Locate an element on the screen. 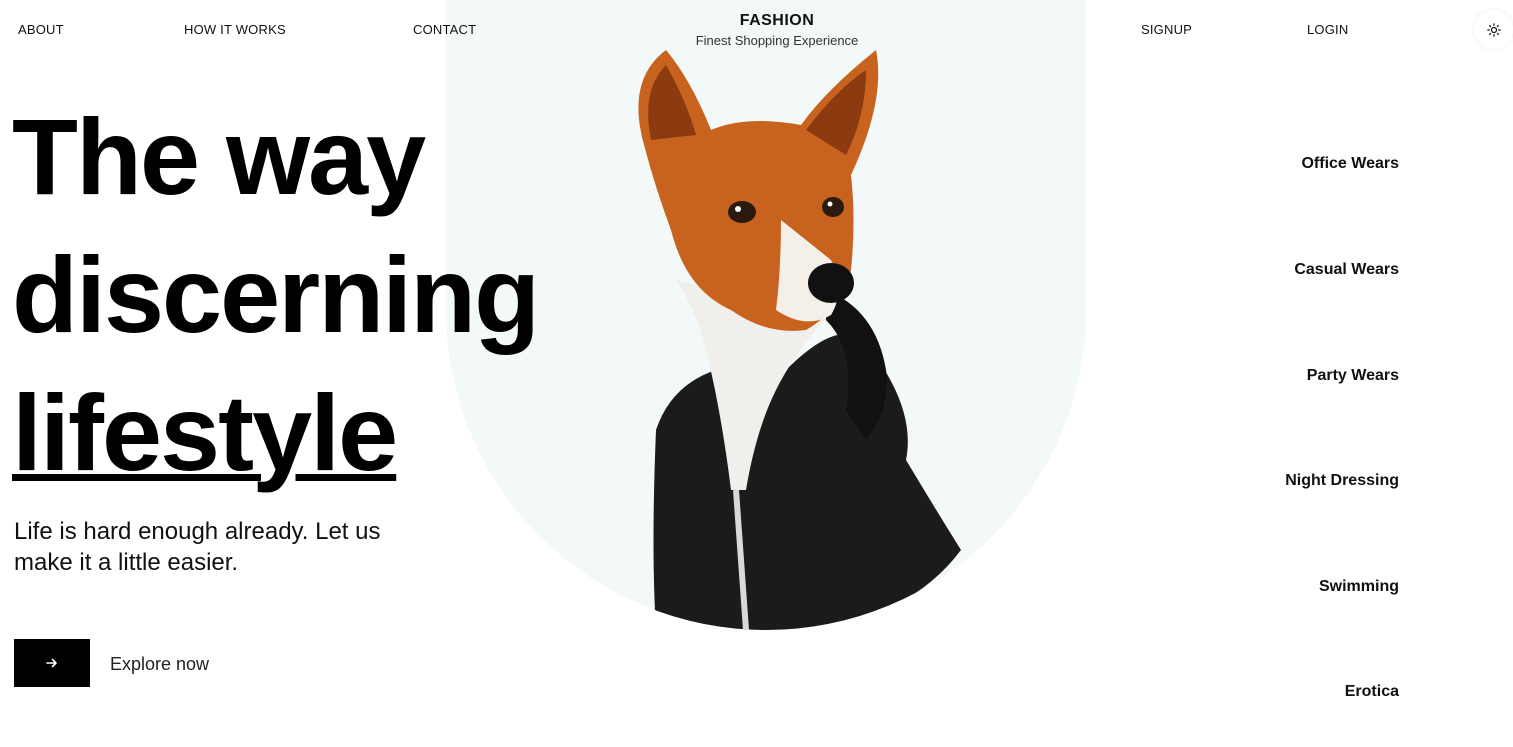 This screenshot has height=747, width=1513. theme-toggle-button is located at coordinates (1493, 29).